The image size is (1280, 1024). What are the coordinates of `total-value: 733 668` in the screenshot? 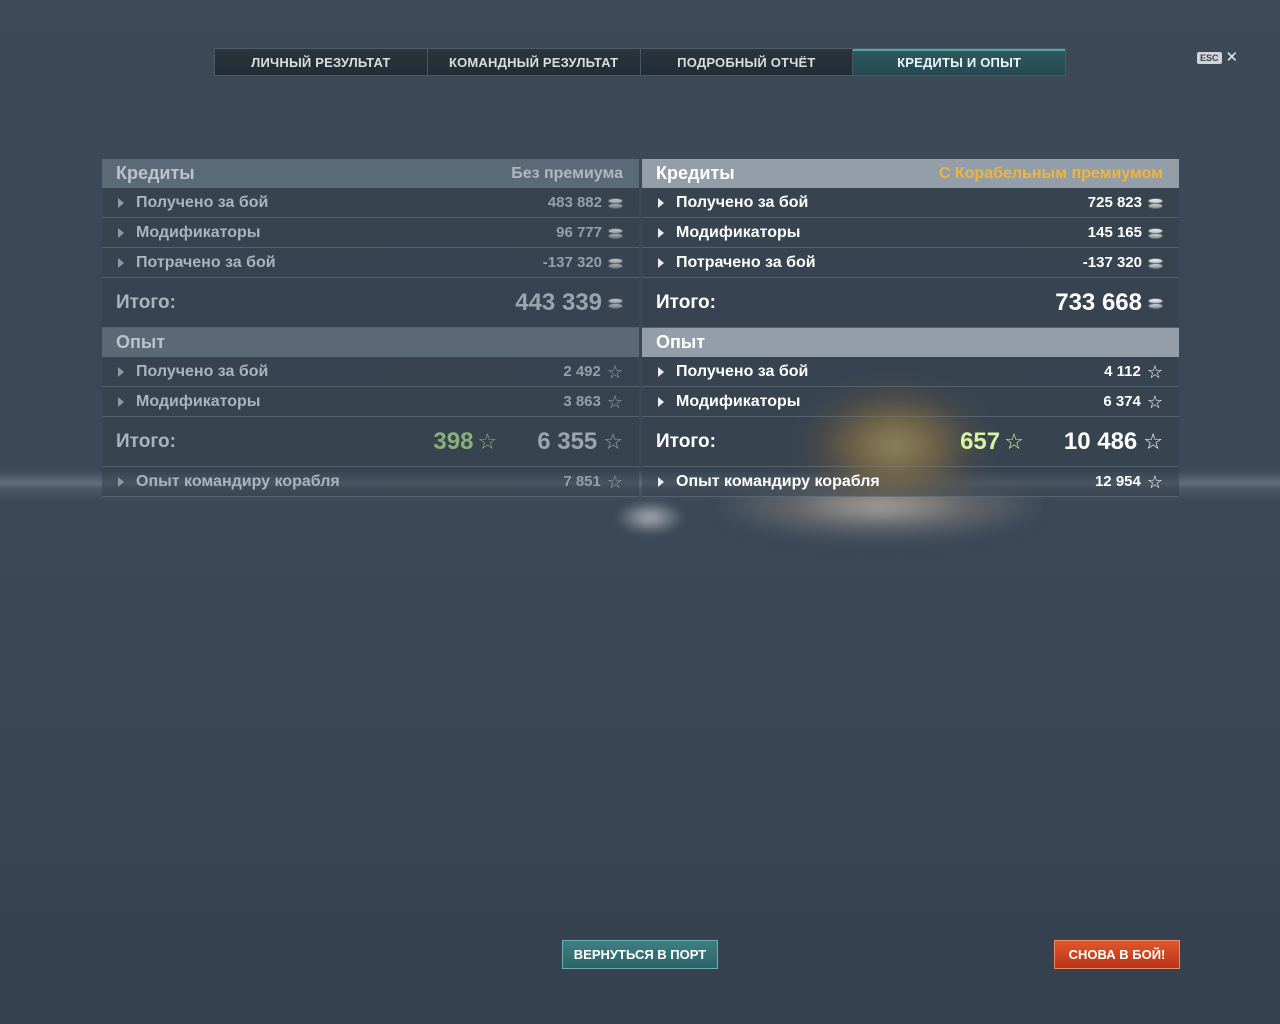 It's located at (1098, 302).